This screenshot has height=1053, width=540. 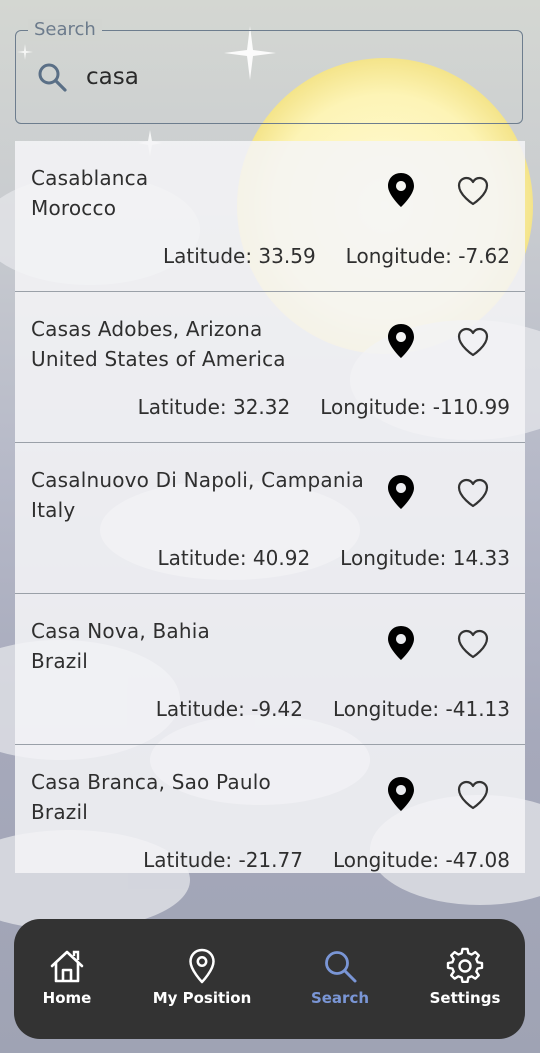 What do you see at coordinates (296, 77) in the screenshot?
I see `search-input` at bounding box center [296, 77].